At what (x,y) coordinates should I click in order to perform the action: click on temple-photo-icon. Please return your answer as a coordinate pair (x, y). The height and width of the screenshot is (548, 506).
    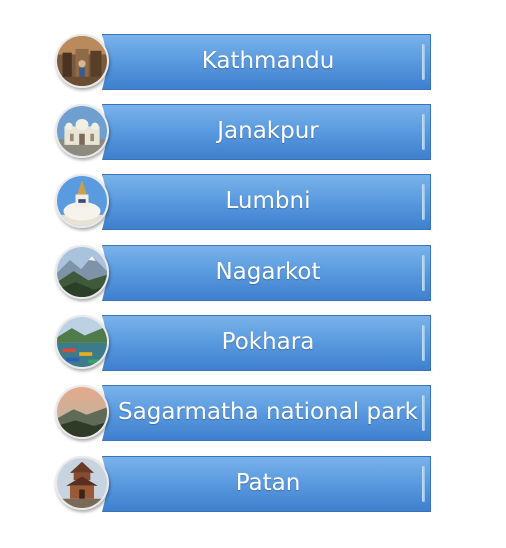
    Looking at the image, I should click on (82, 131).